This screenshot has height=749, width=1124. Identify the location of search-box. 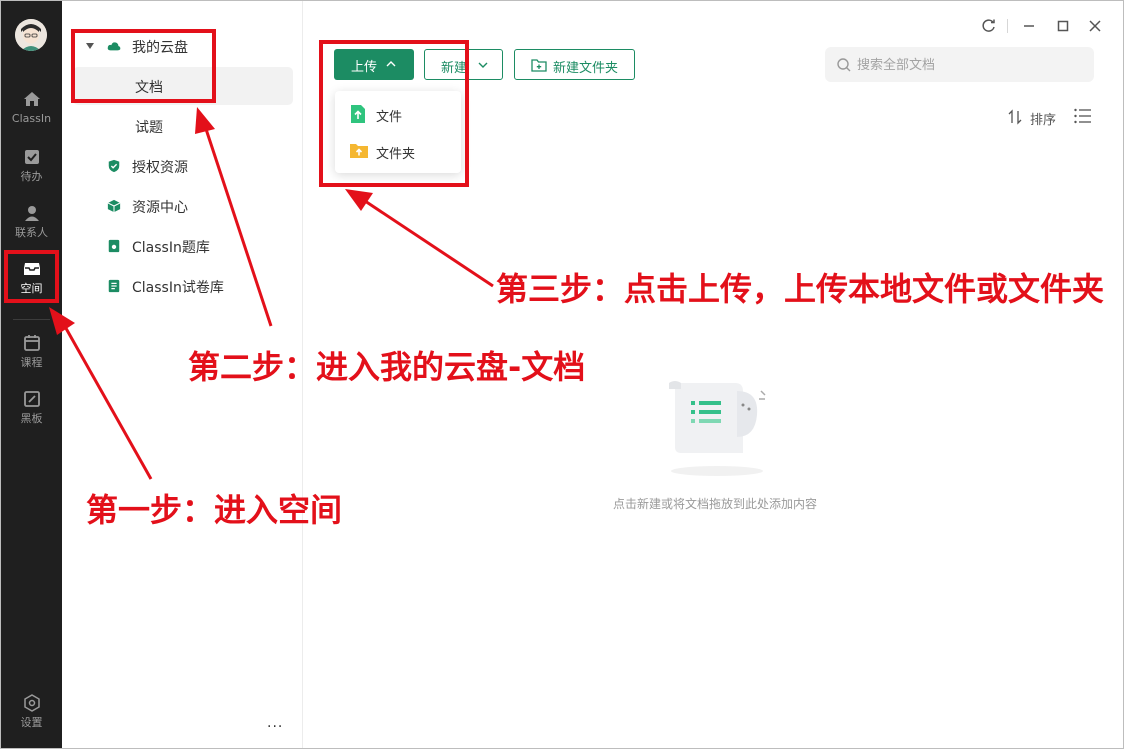
(959, 64).